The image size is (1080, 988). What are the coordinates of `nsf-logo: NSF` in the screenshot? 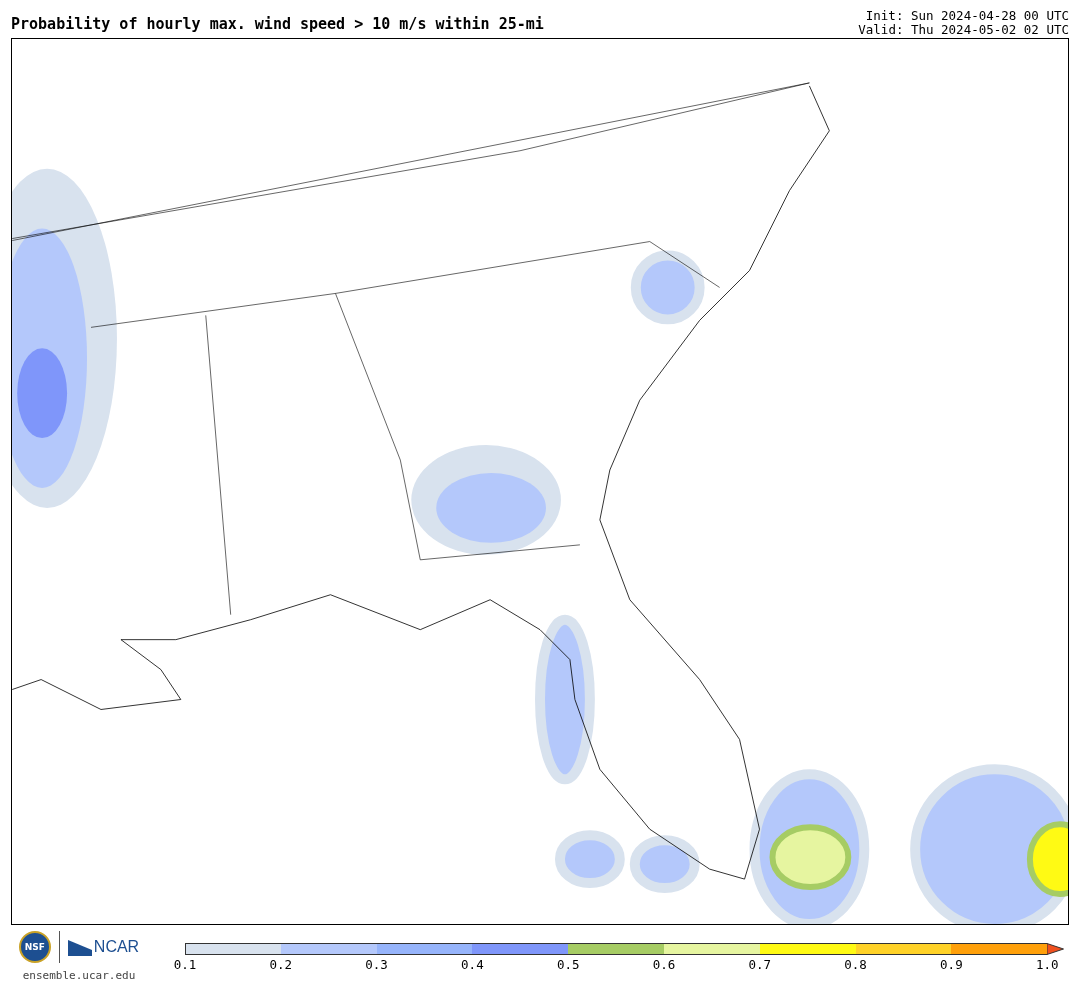 It's located at (34, 947).